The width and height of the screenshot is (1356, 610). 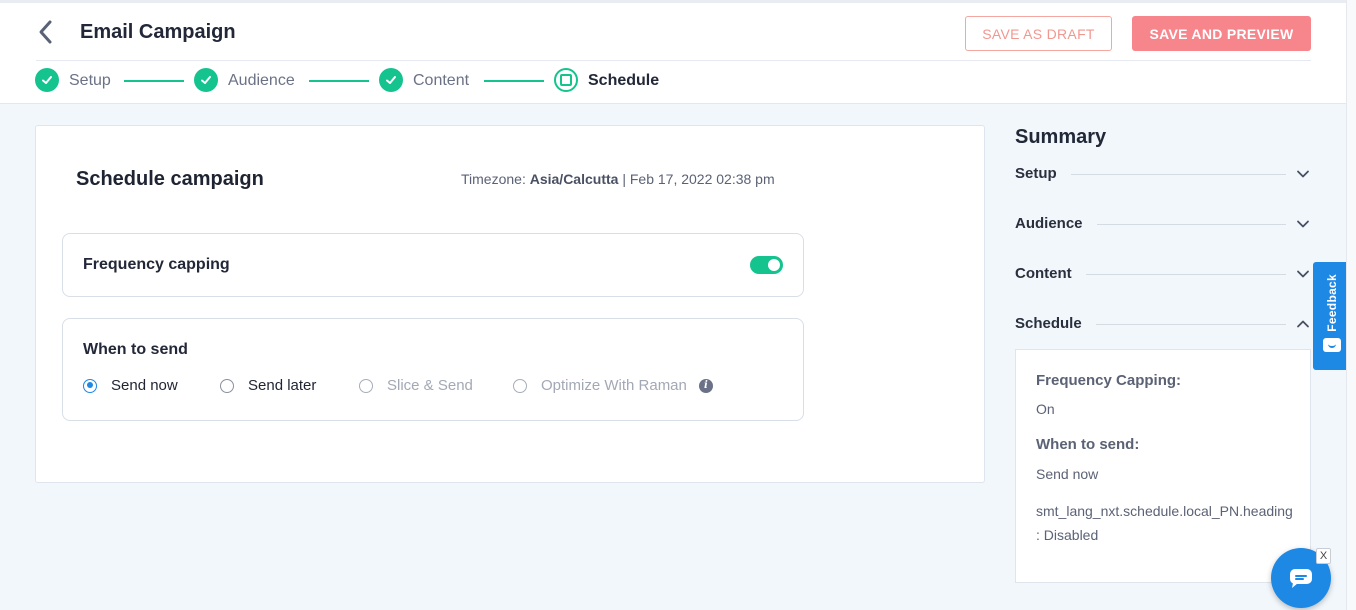 What do you see at coordinates (1055, 323) in the screenshot?
I see `summary-section-label: Schedule` at bounding box center [1055, 323].